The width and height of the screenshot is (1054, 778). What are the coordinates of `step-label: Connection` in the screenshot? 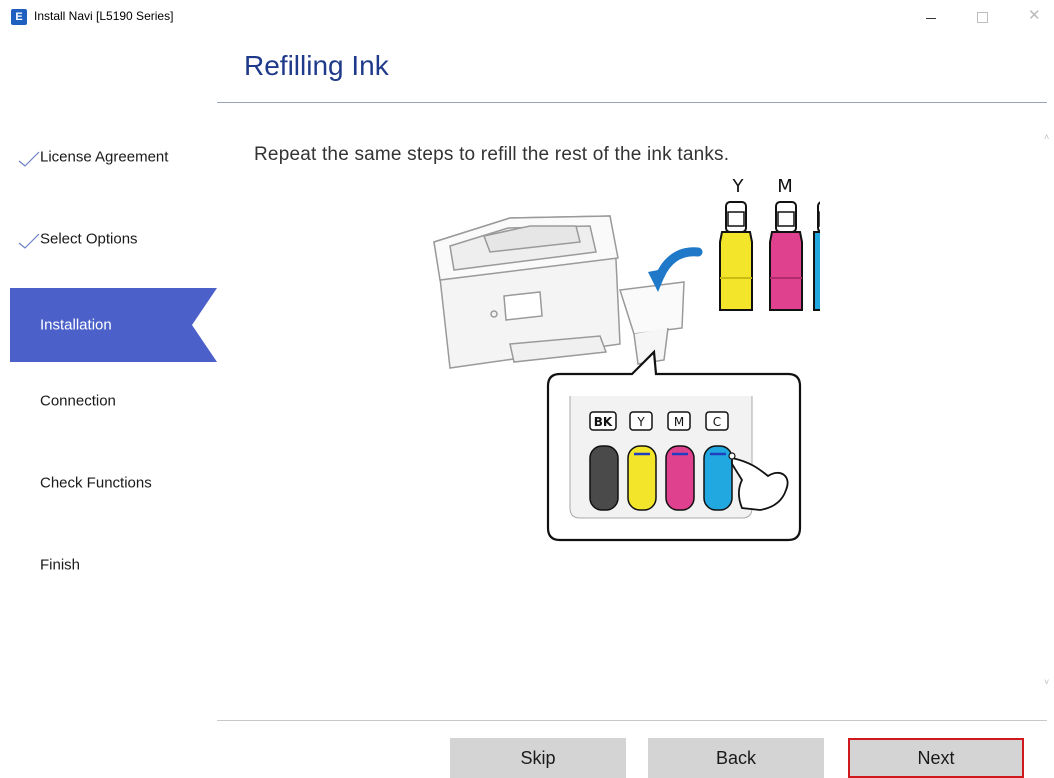 It's located at (78, 401).